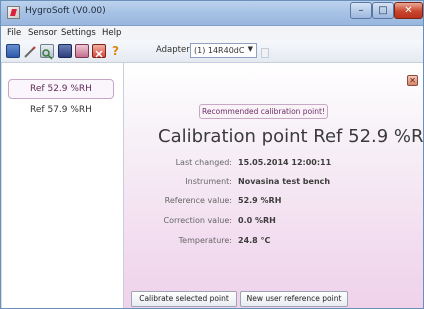 This screenshot has width=424, height=309. Describe the element at coordinates (78, 33) in the screenshot. I see `menu-settings: Settings` at that location.